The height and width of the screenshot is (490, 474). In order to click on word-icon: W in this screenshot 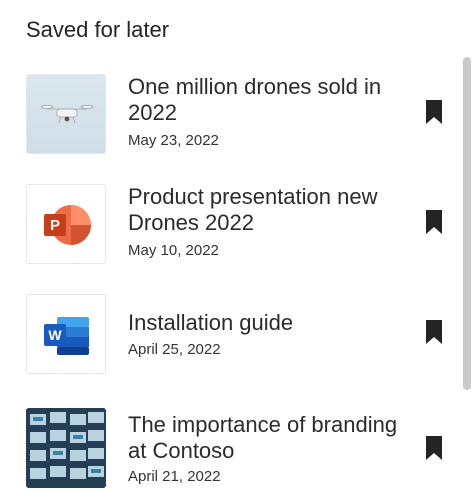, I will do `click(66, 336)`.